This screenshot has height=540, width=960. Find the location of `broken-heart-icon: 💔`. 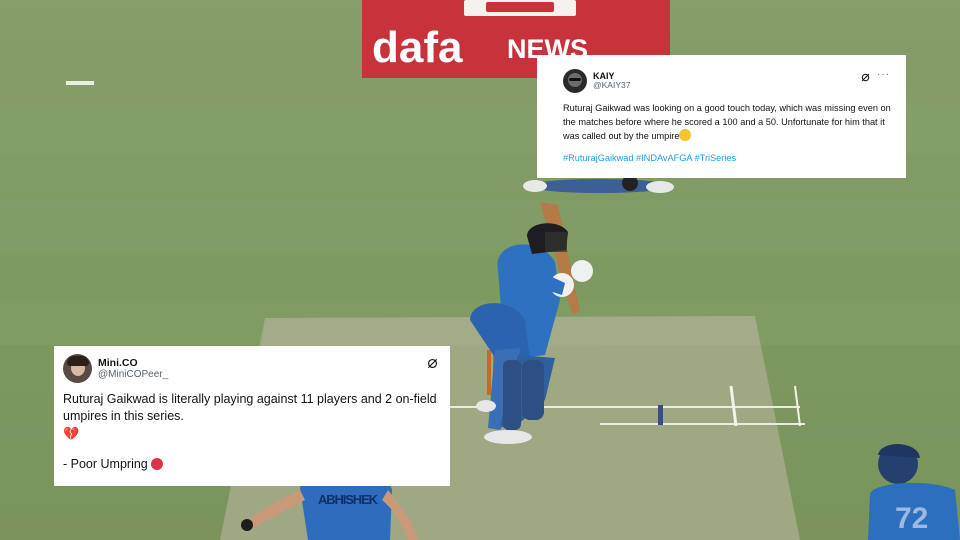

broken-heart-icon: 💔 is located at coordinates (250, 434).